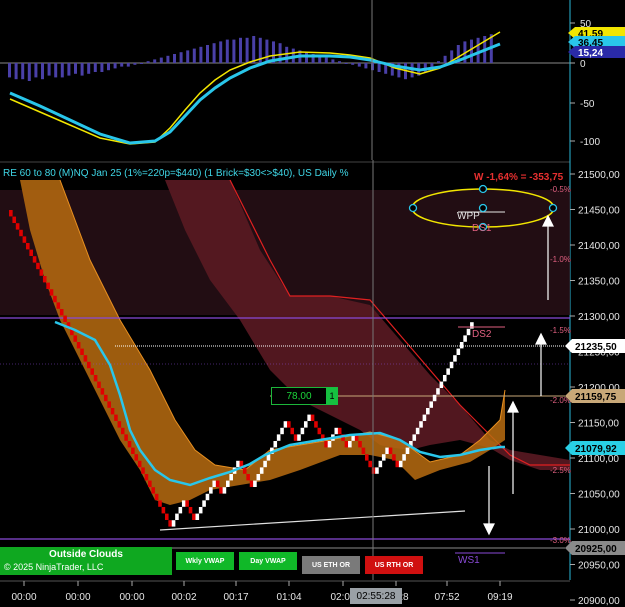 The width and height of the screenshot is (625, 607). What do you see at coordinates (288, 597) in the screenshot?
I see `time-tick-label: 01:04` at bounding box center [288, 597].